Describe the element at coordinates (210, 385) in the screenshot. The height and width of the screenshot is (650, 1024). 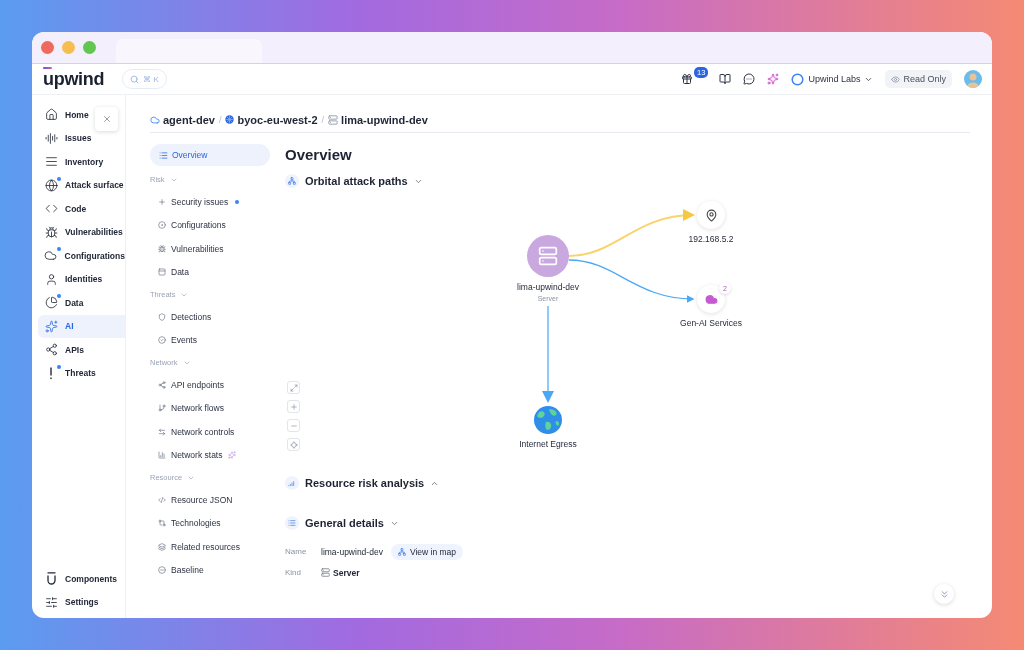
I see `subnav-item: API endpoints` at that location.